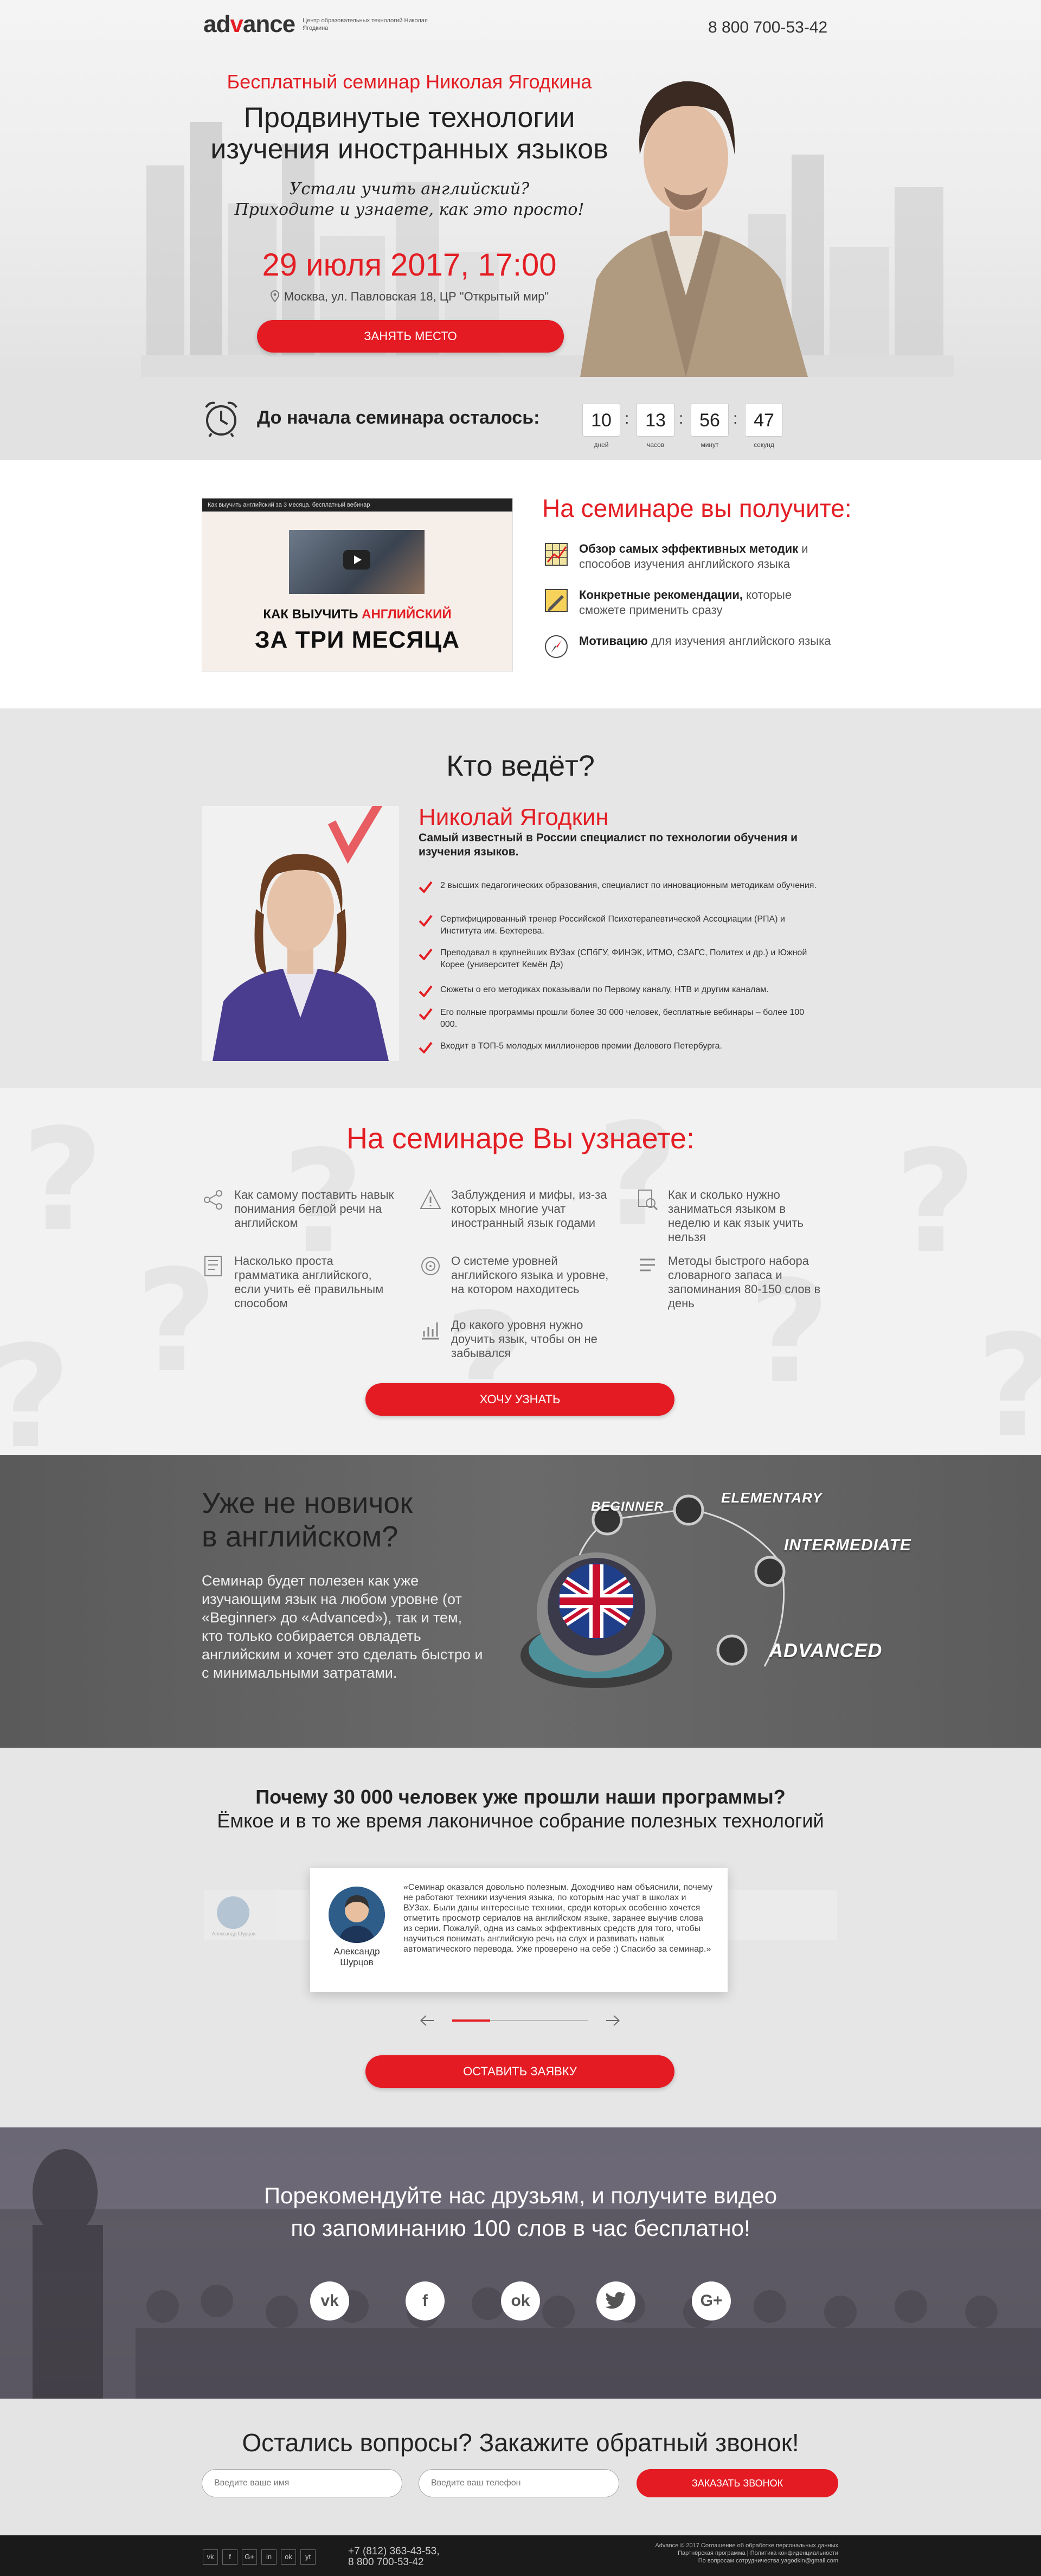 Image resolution: width=1041 pixels, height=2576 pixels. I want to click on avatar, so click(233, 1912).